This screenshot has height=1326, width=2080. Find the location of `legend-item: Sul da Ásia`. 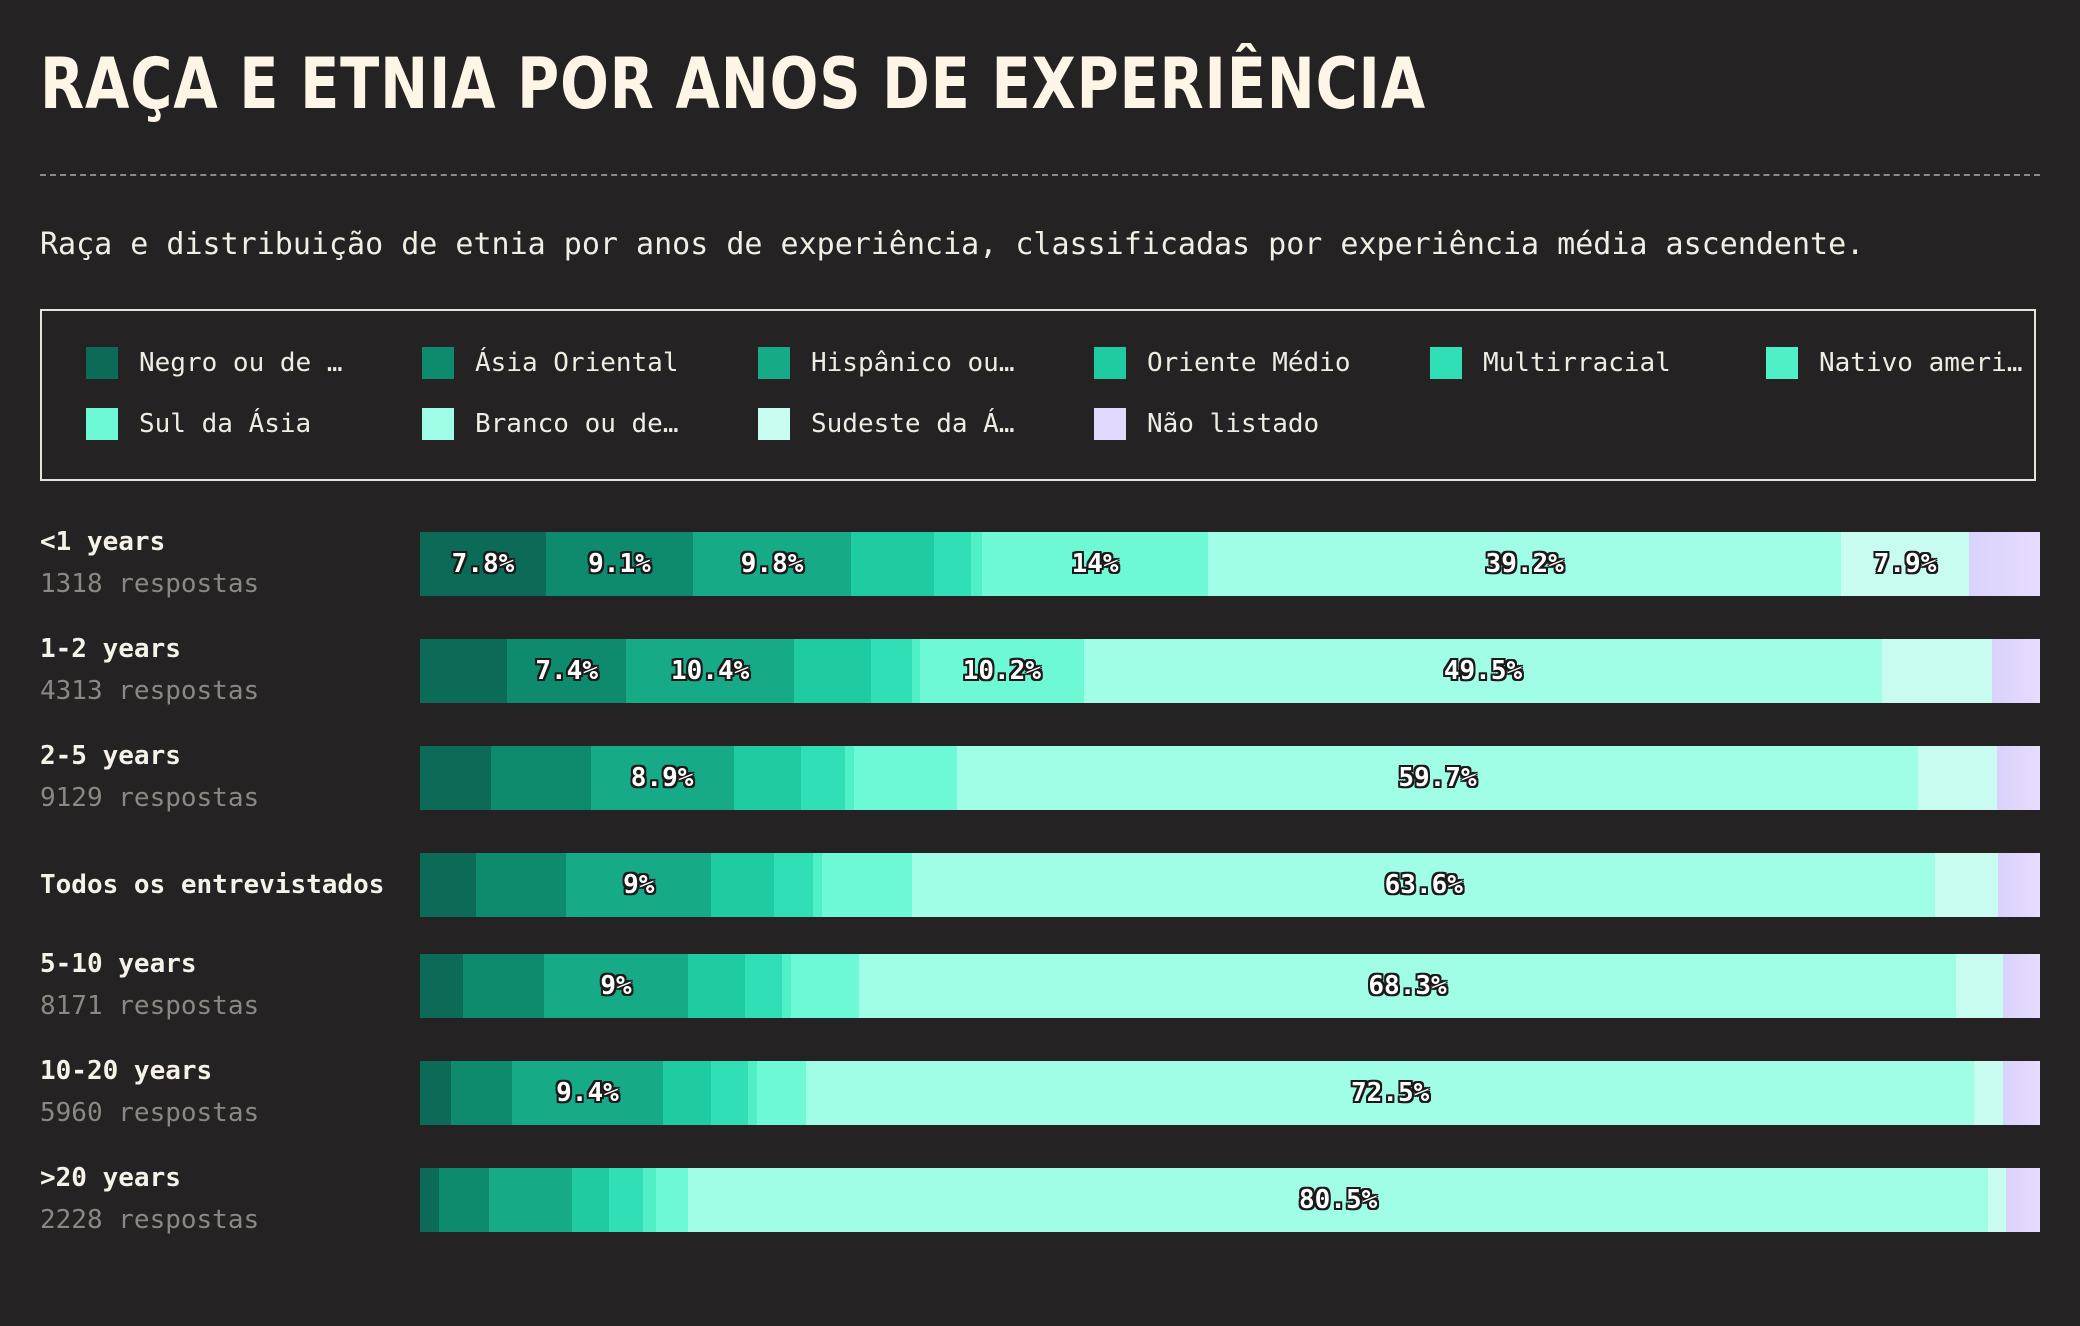

legend-item: Sul da Ásia is located at coordinates (198, 424).